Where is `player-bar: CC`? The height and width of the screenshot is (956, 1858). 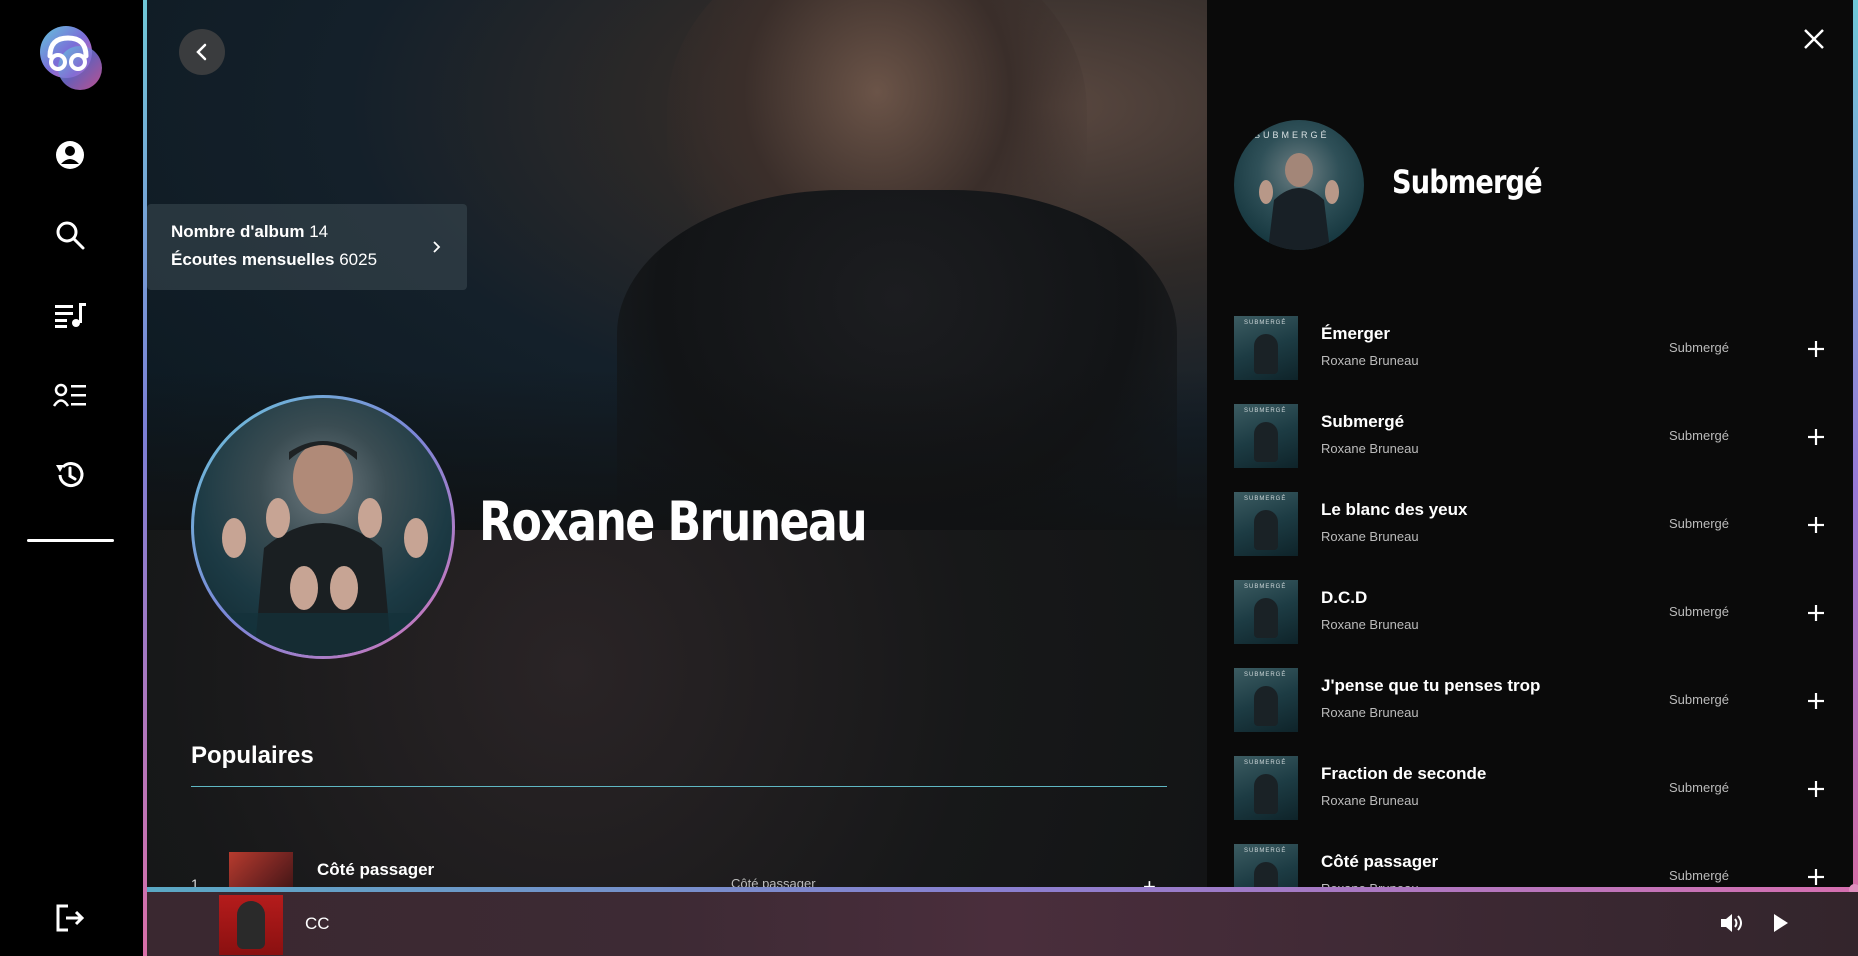
player-bar: CC is located at coordinates (1002, 924).